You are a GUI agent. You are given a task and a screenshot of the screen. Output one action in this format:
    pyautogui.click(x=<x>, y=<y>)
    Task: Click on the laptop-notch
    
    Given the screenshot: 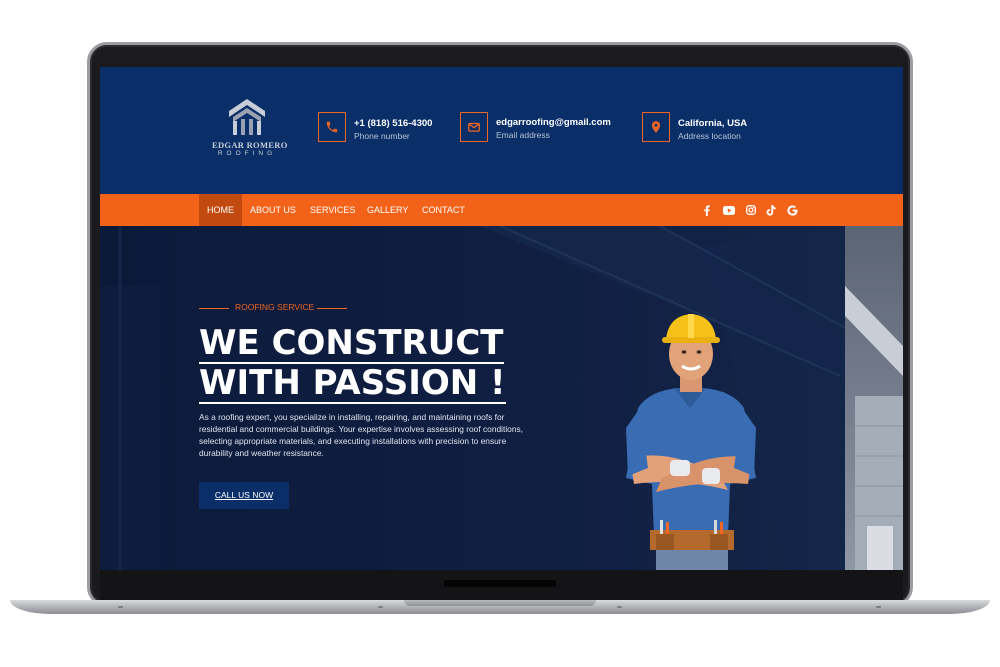 What is the action you would take?
    pyautogui.click(x=500, y=583)
    